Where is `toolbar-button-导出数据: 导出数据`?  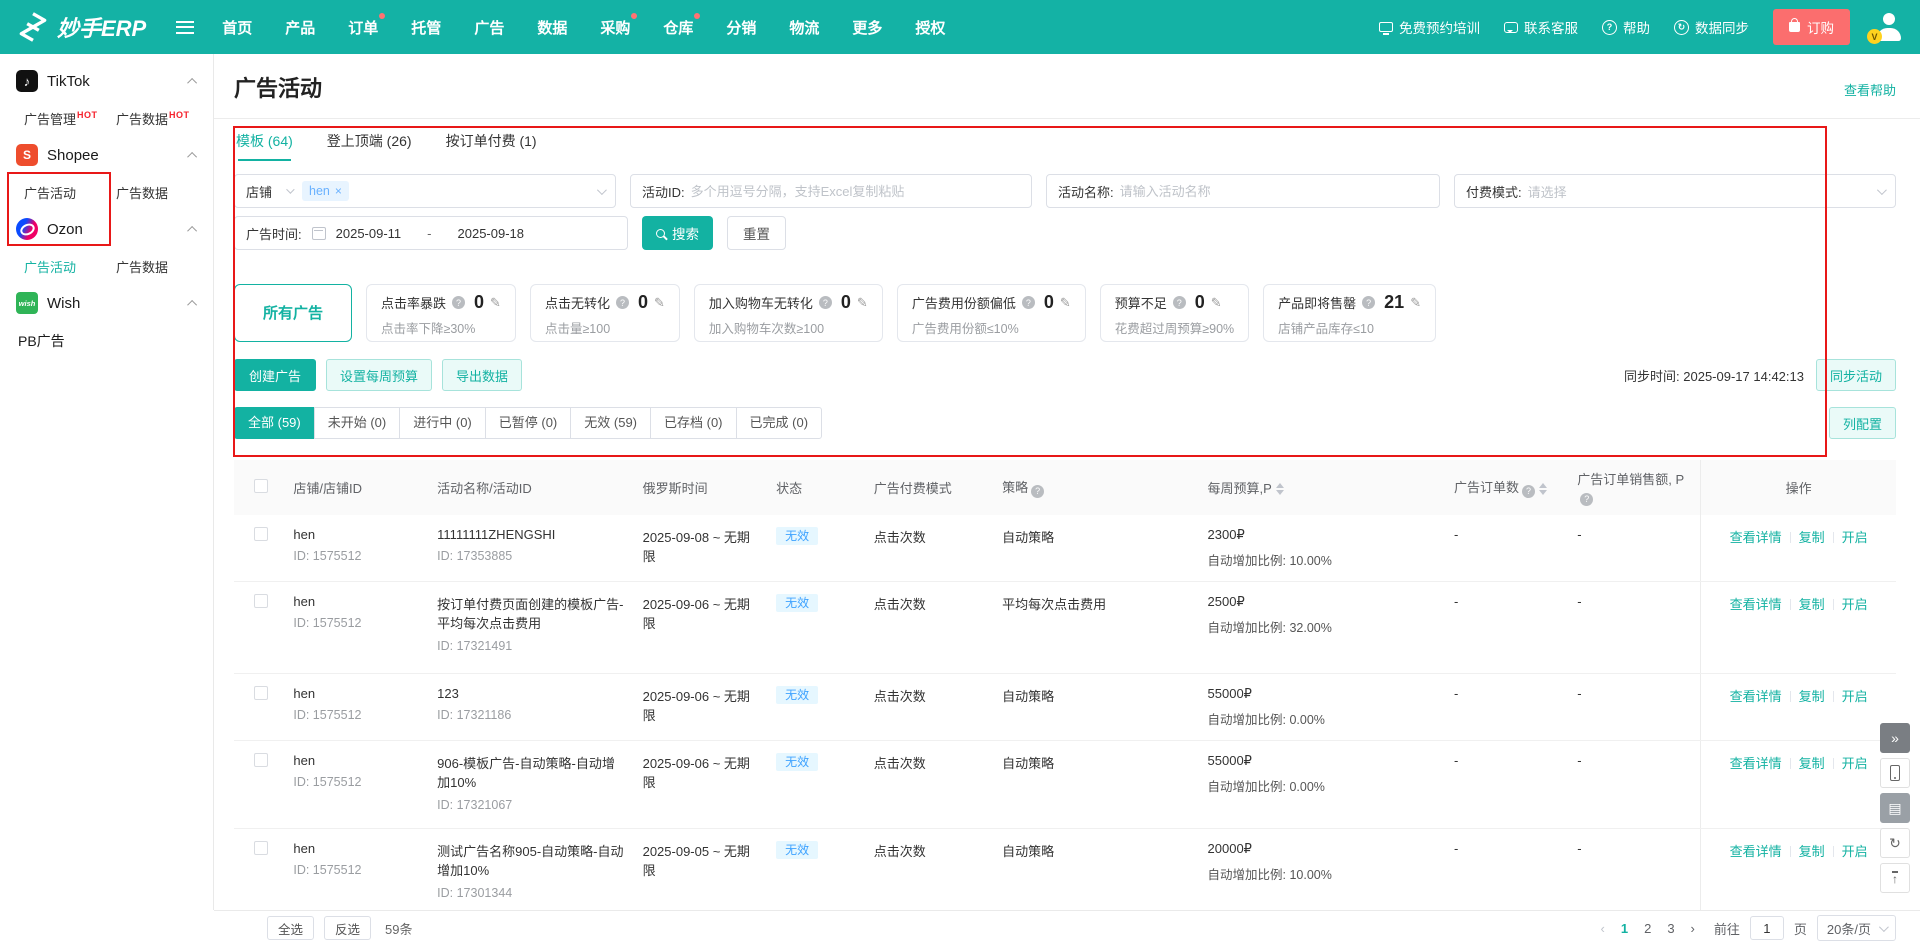 toolbar-button-导出数据: 导出数据 is located at coordinates (482, 375).